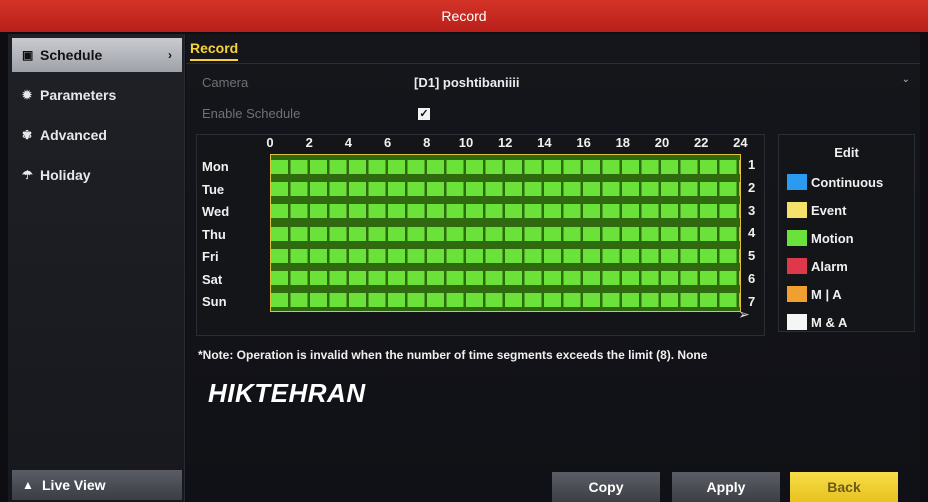  I want to click on legend-item: Event, so click(816, 210).